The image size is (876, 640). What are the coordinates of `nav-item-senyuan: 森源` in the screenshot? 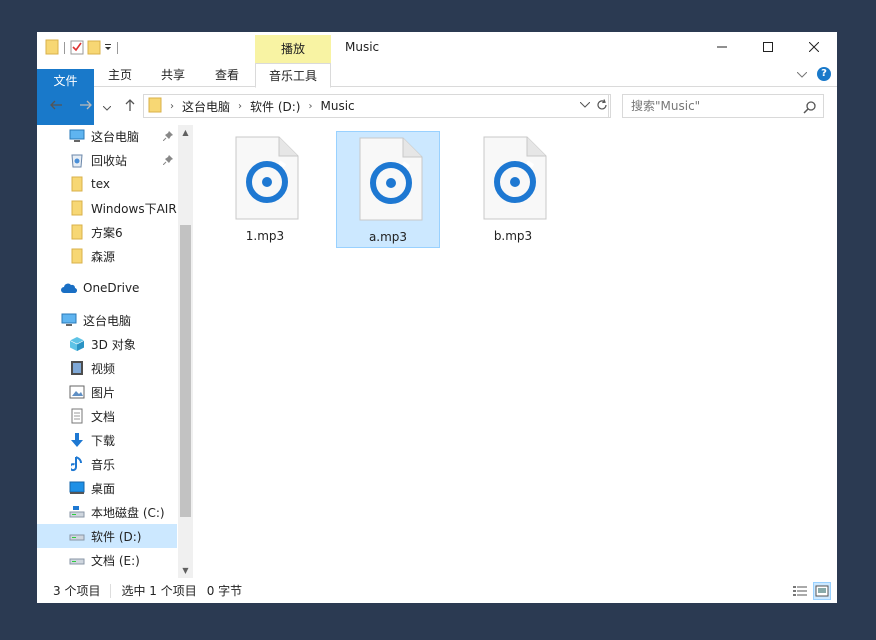 It's located at (107, 256).